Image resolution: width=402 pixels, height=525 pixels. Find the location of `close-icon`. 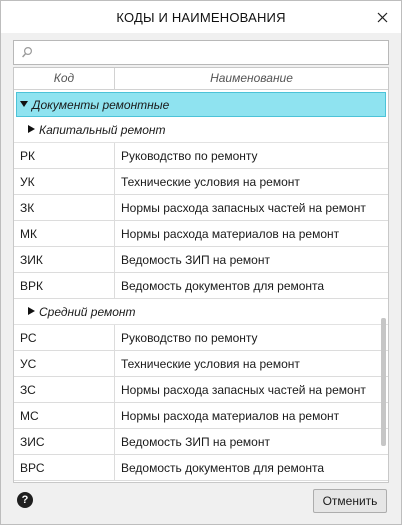

close-icon is located at coordinates (382, 17).